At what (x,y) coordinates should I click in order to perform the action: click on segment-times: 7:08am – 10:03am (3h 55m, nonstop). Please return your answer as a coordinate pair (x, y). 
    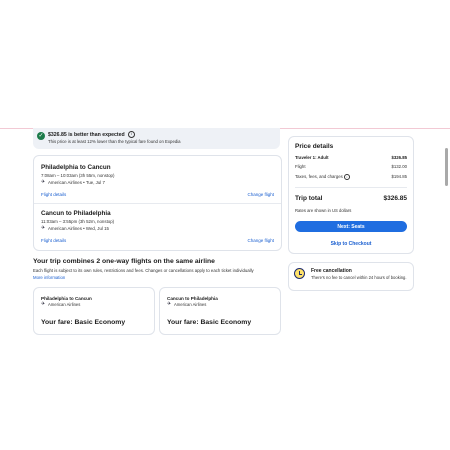
    Looking at the image, I should click on (78, 175).